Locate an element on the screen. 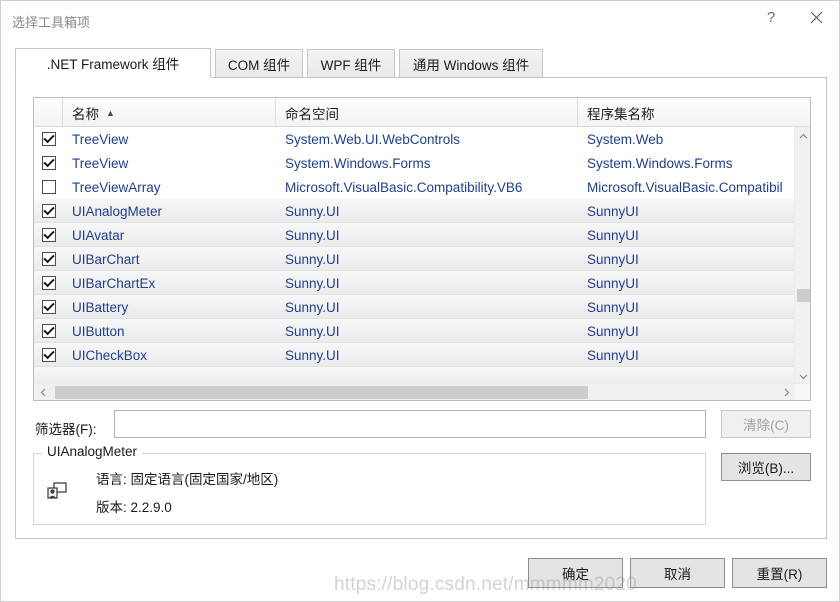  component-version: 版本: 2.2.9.0 is located at coordinates (134, 507).